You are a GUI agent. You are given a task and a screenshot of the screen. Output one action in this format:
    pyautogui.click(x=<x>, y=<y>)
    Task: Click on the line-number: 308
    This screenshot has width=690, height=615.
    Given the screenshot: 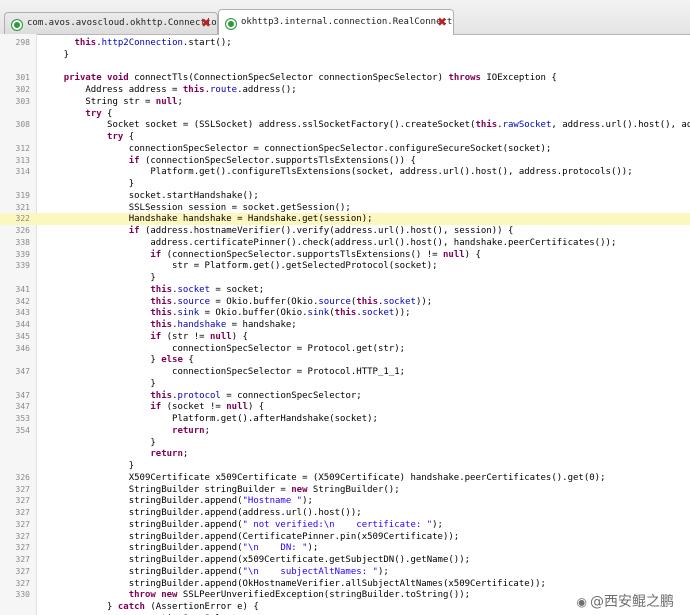 What is the action you would take?
    pyautogui.click(x=22, y=125)
    